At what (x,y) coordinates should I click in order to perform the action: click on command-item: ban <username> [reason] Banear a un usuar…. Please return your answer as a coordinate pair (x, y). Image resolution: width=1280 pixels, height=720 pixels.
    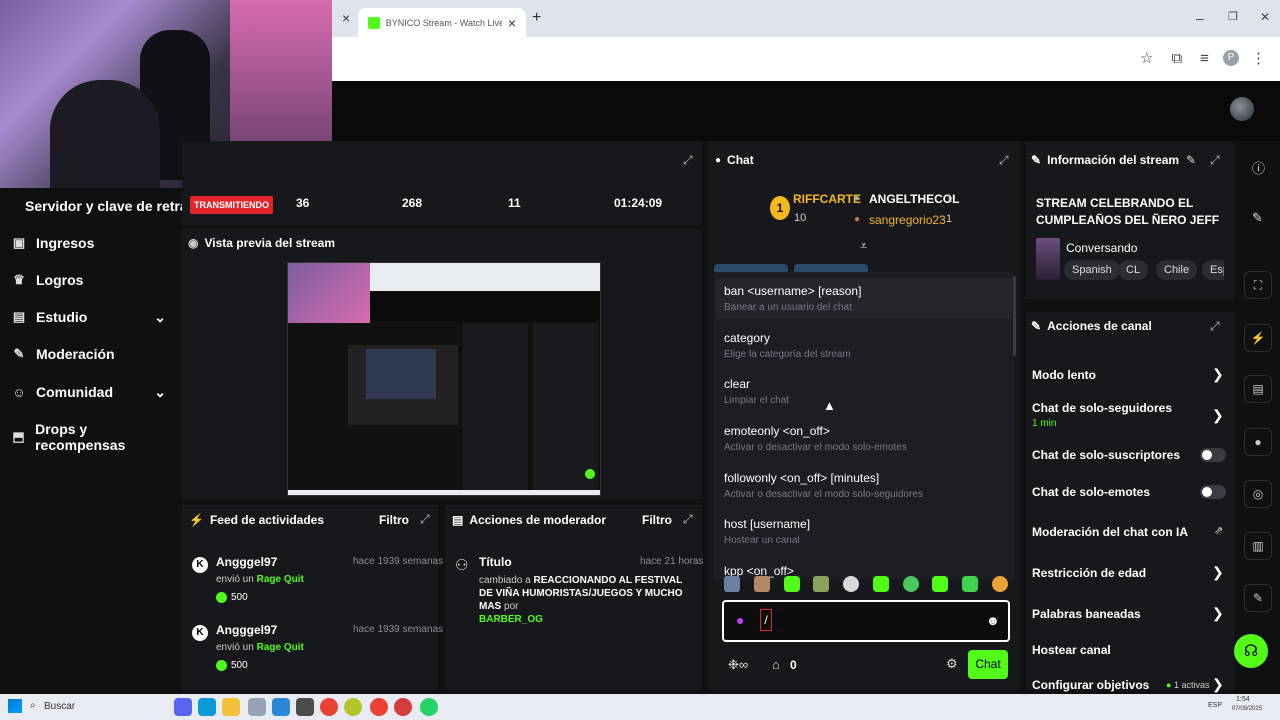
    Looking at the image, I should click on (867, 298).